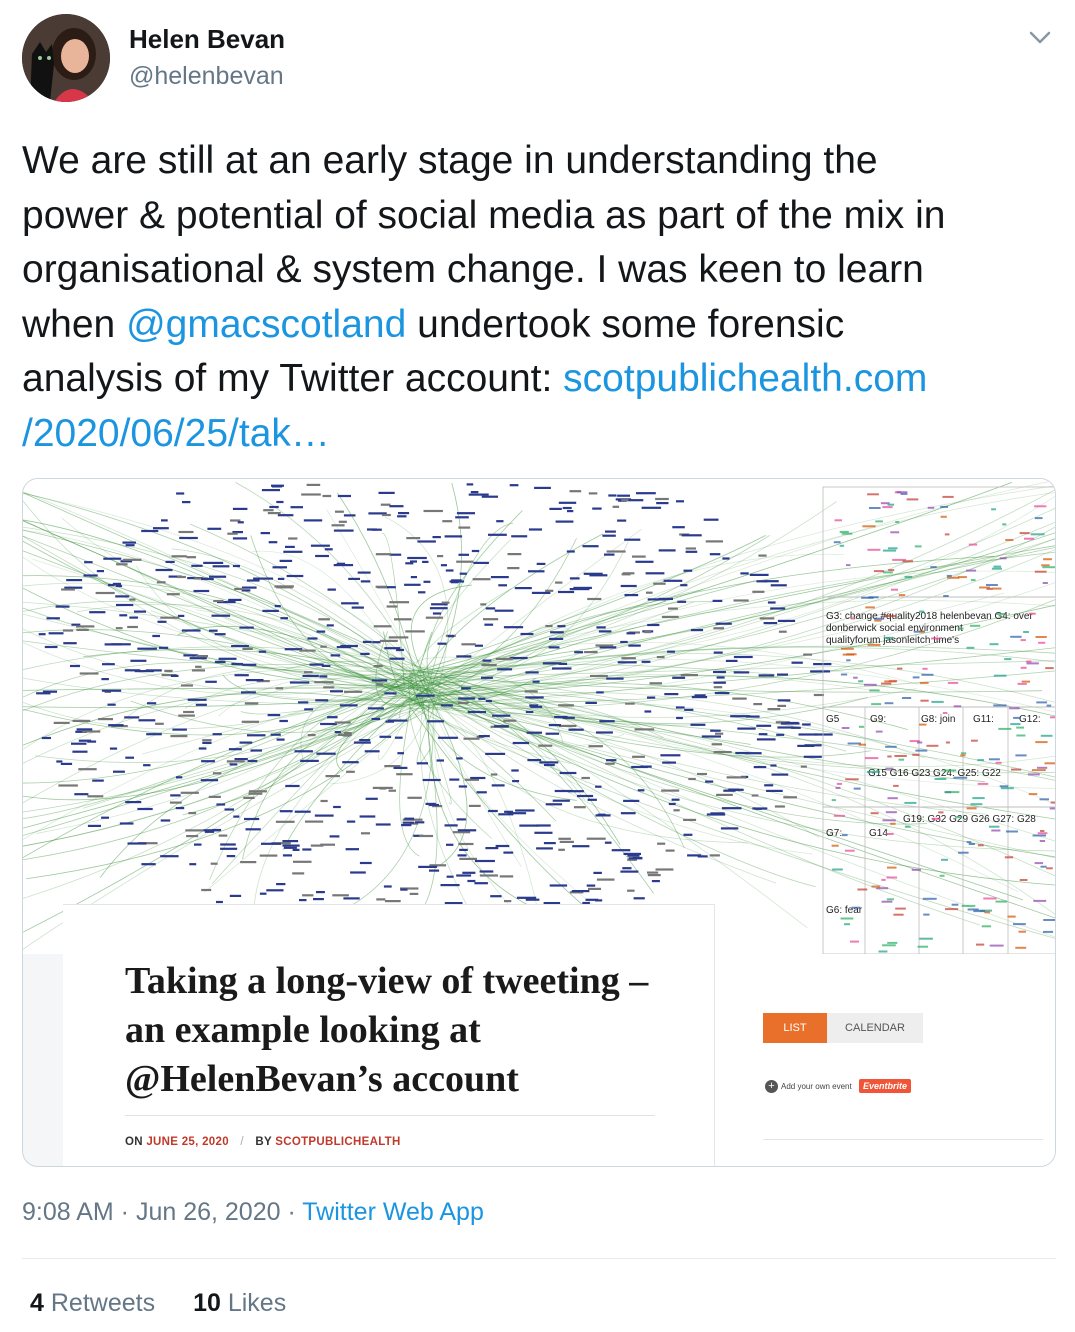 Image resolution: width=1075 pixels, height=1332 pixels. Describe the element at coordinates (92, 1303) in the screenshot. I see `retweets-stat: 4 Retweets` at that location.